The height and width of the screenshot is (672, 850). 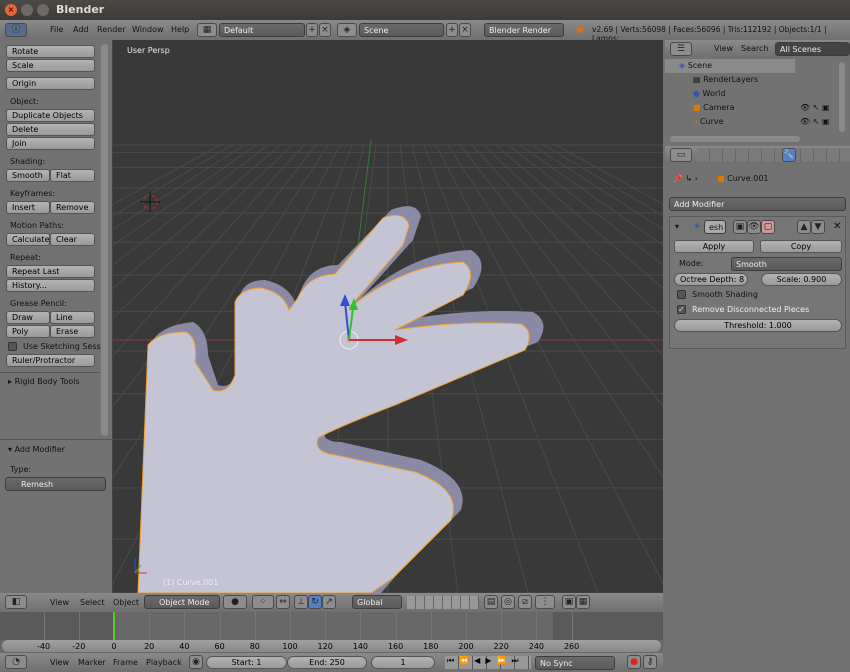 I want to click on current-frame-marker, so click(x=114, y=626).